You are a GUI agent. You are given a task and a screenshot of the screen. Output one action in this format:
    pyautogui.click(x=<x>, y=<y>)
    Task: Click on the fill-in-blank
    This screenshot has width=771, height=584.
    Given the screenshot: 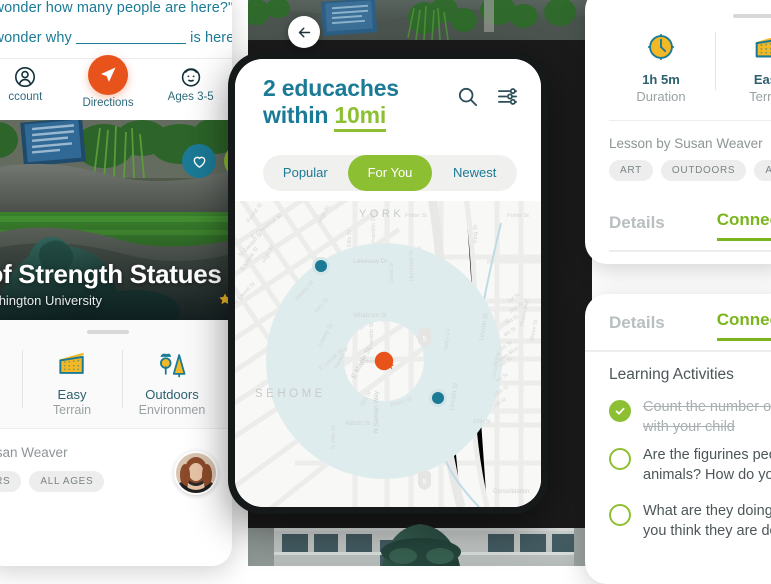 What is the action you would take?
    pyautogui.click(x=131, y=37)
    